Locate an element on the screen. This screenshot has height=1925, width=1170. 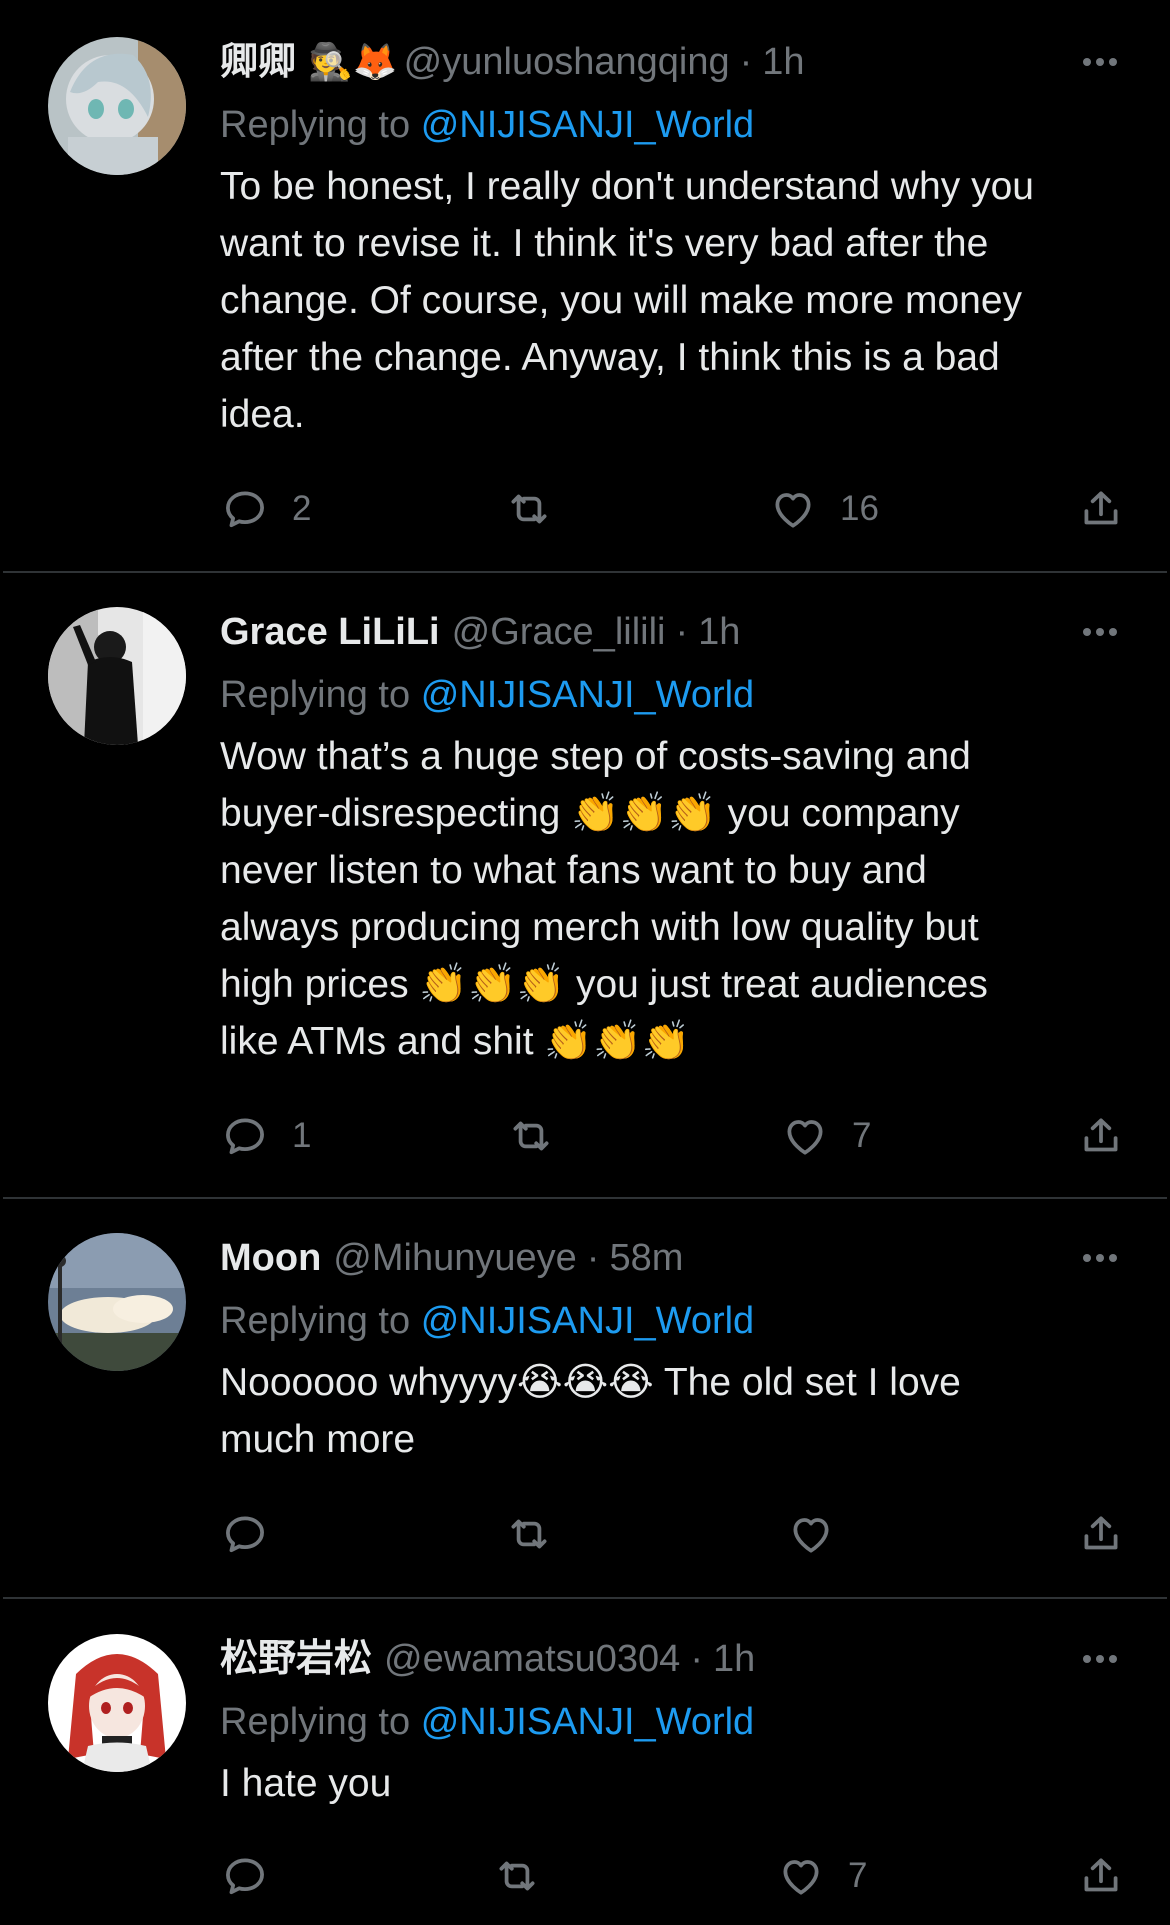
text-line: Noooooo whyyyy😭😭😭 The old set I love is located at coordinates (590, 1382).